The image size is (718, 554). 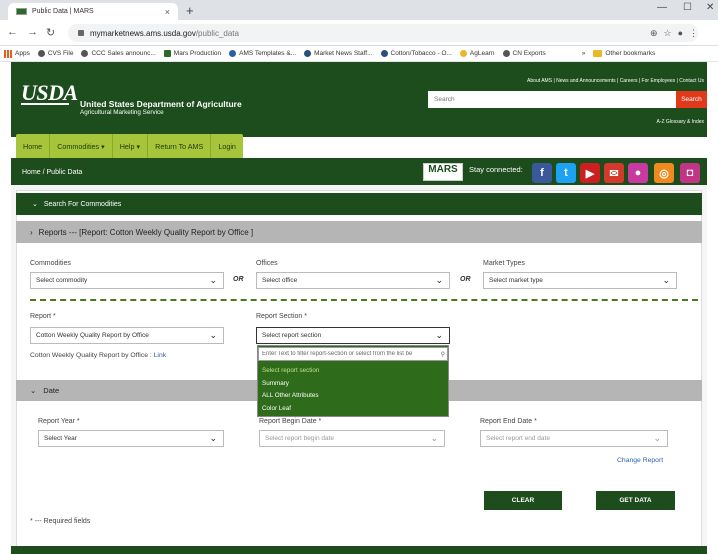 I want to click on rss-icon: ◎, so click(x=664, y=173).